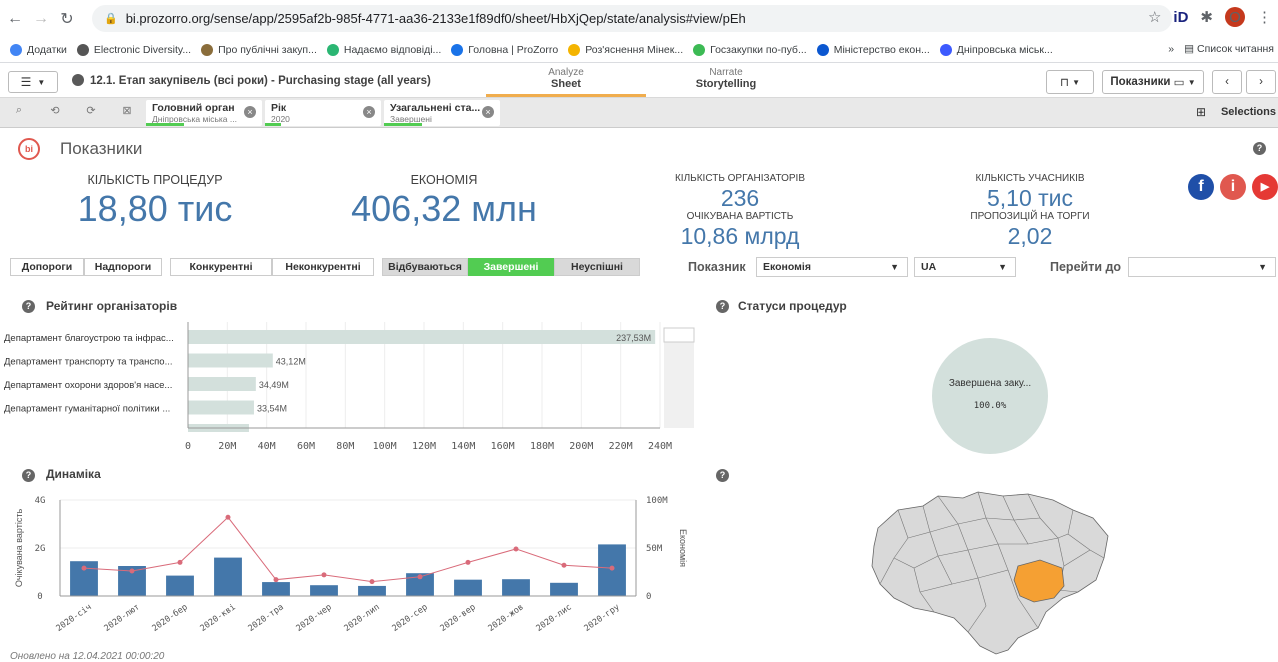  What do you see at coordinates (15, 19) in the screenshot?
I see `back-icon: ←` at bounding box center [15, 19].